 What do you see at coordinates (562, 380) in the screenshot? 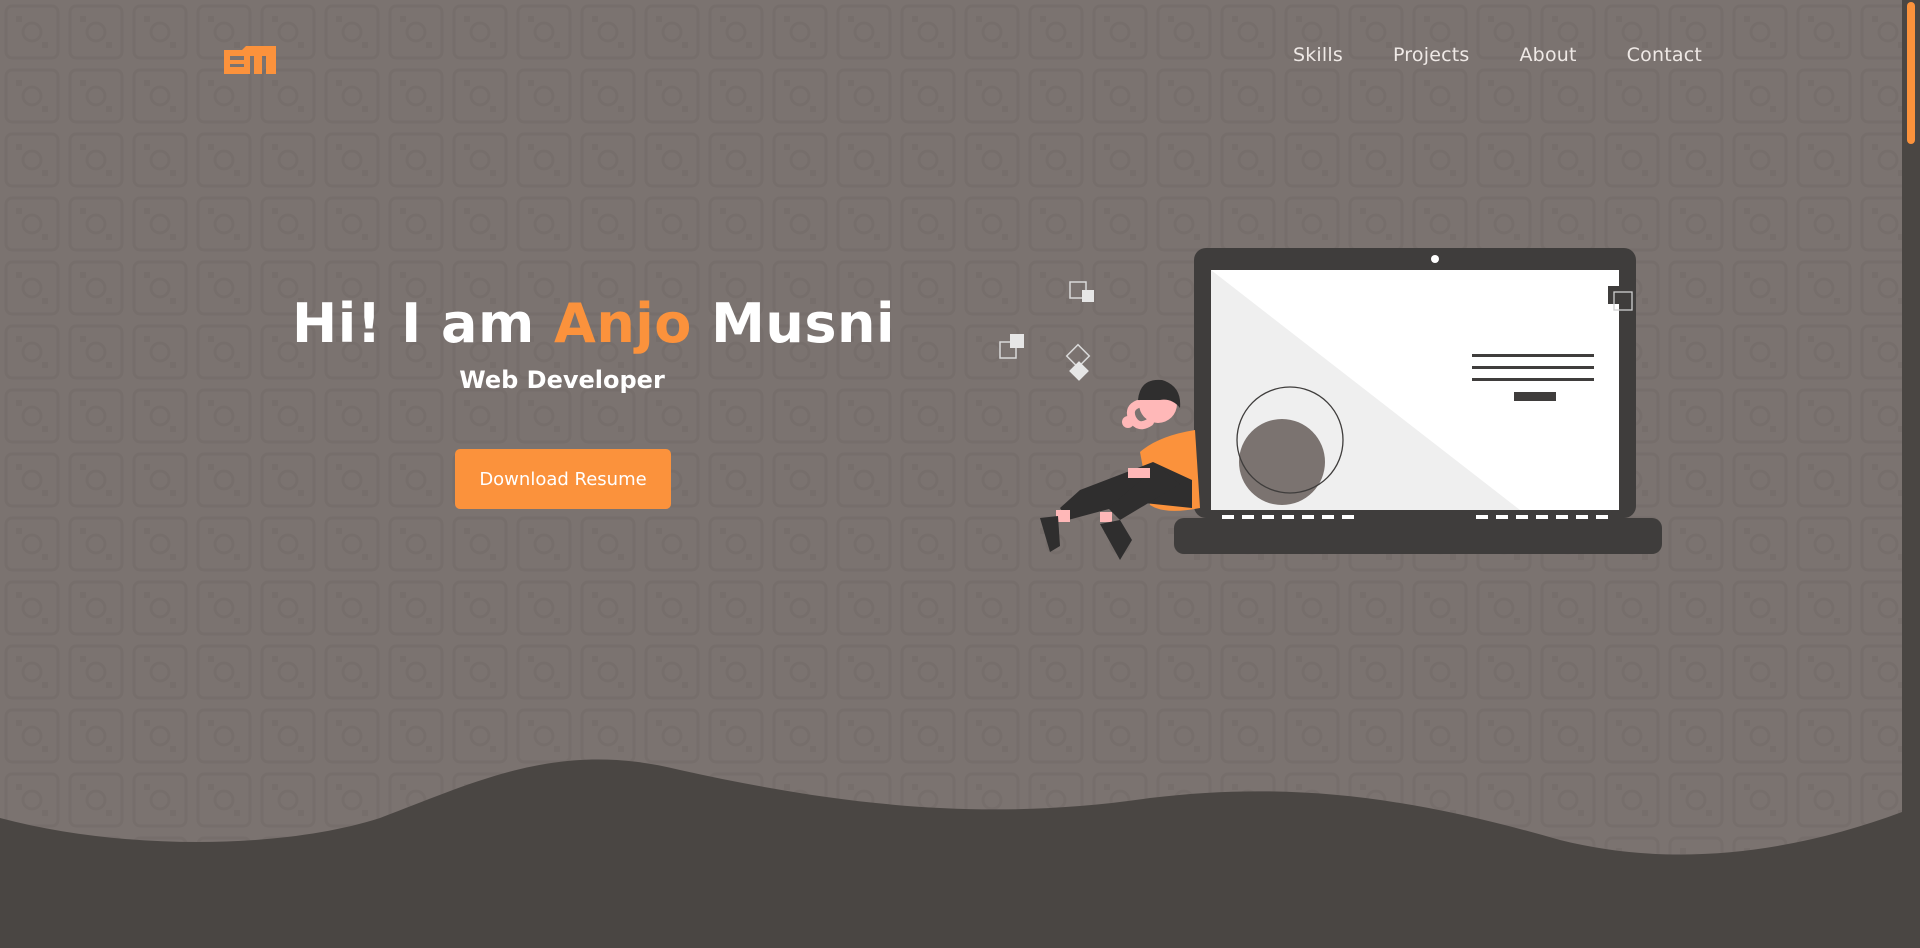
I see `hero-subtitle: Web Developer` at bounding box center [562, 380].